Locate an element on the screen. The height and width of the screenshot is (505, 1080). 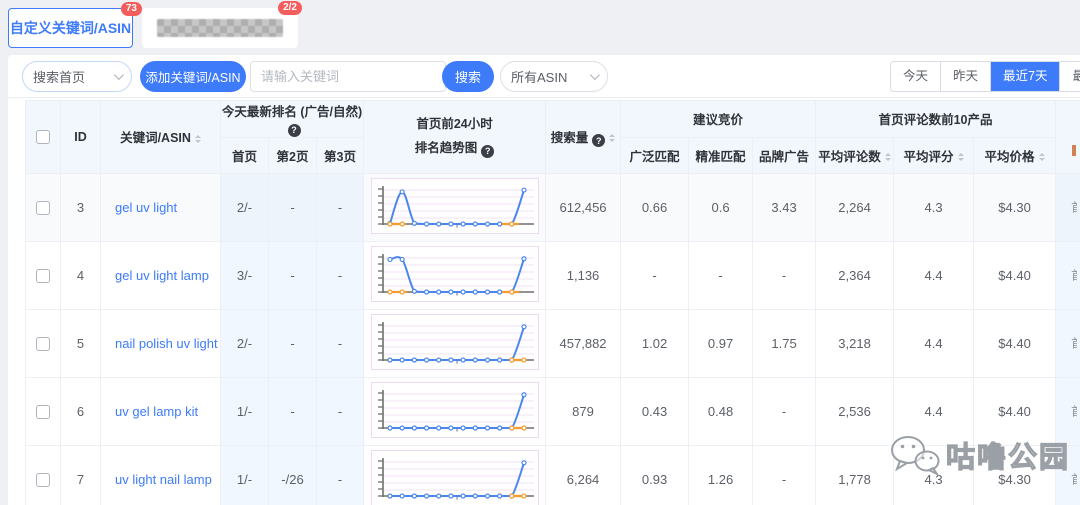
col-rank-page2: 第2页 is located at coordinates (292, 155).